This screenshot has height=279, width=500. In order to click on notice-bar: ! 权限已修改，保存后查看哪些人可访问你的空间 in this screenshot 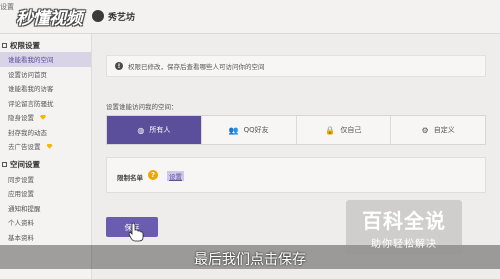, I will do `click(296, 66)`.